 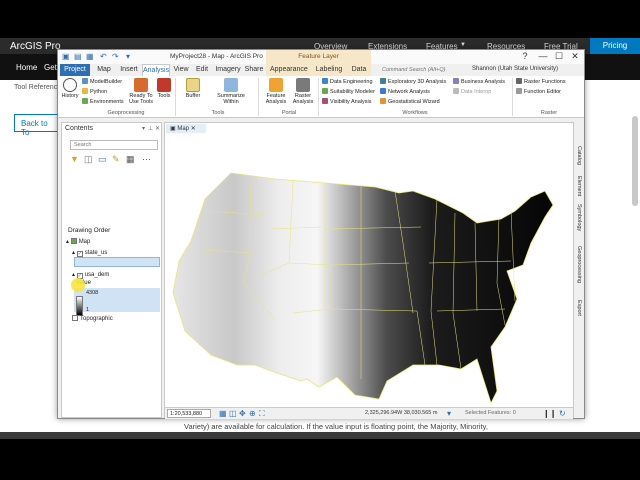 I want to click on side-tab-catalog: Catalog, so click(x=579, y=155).